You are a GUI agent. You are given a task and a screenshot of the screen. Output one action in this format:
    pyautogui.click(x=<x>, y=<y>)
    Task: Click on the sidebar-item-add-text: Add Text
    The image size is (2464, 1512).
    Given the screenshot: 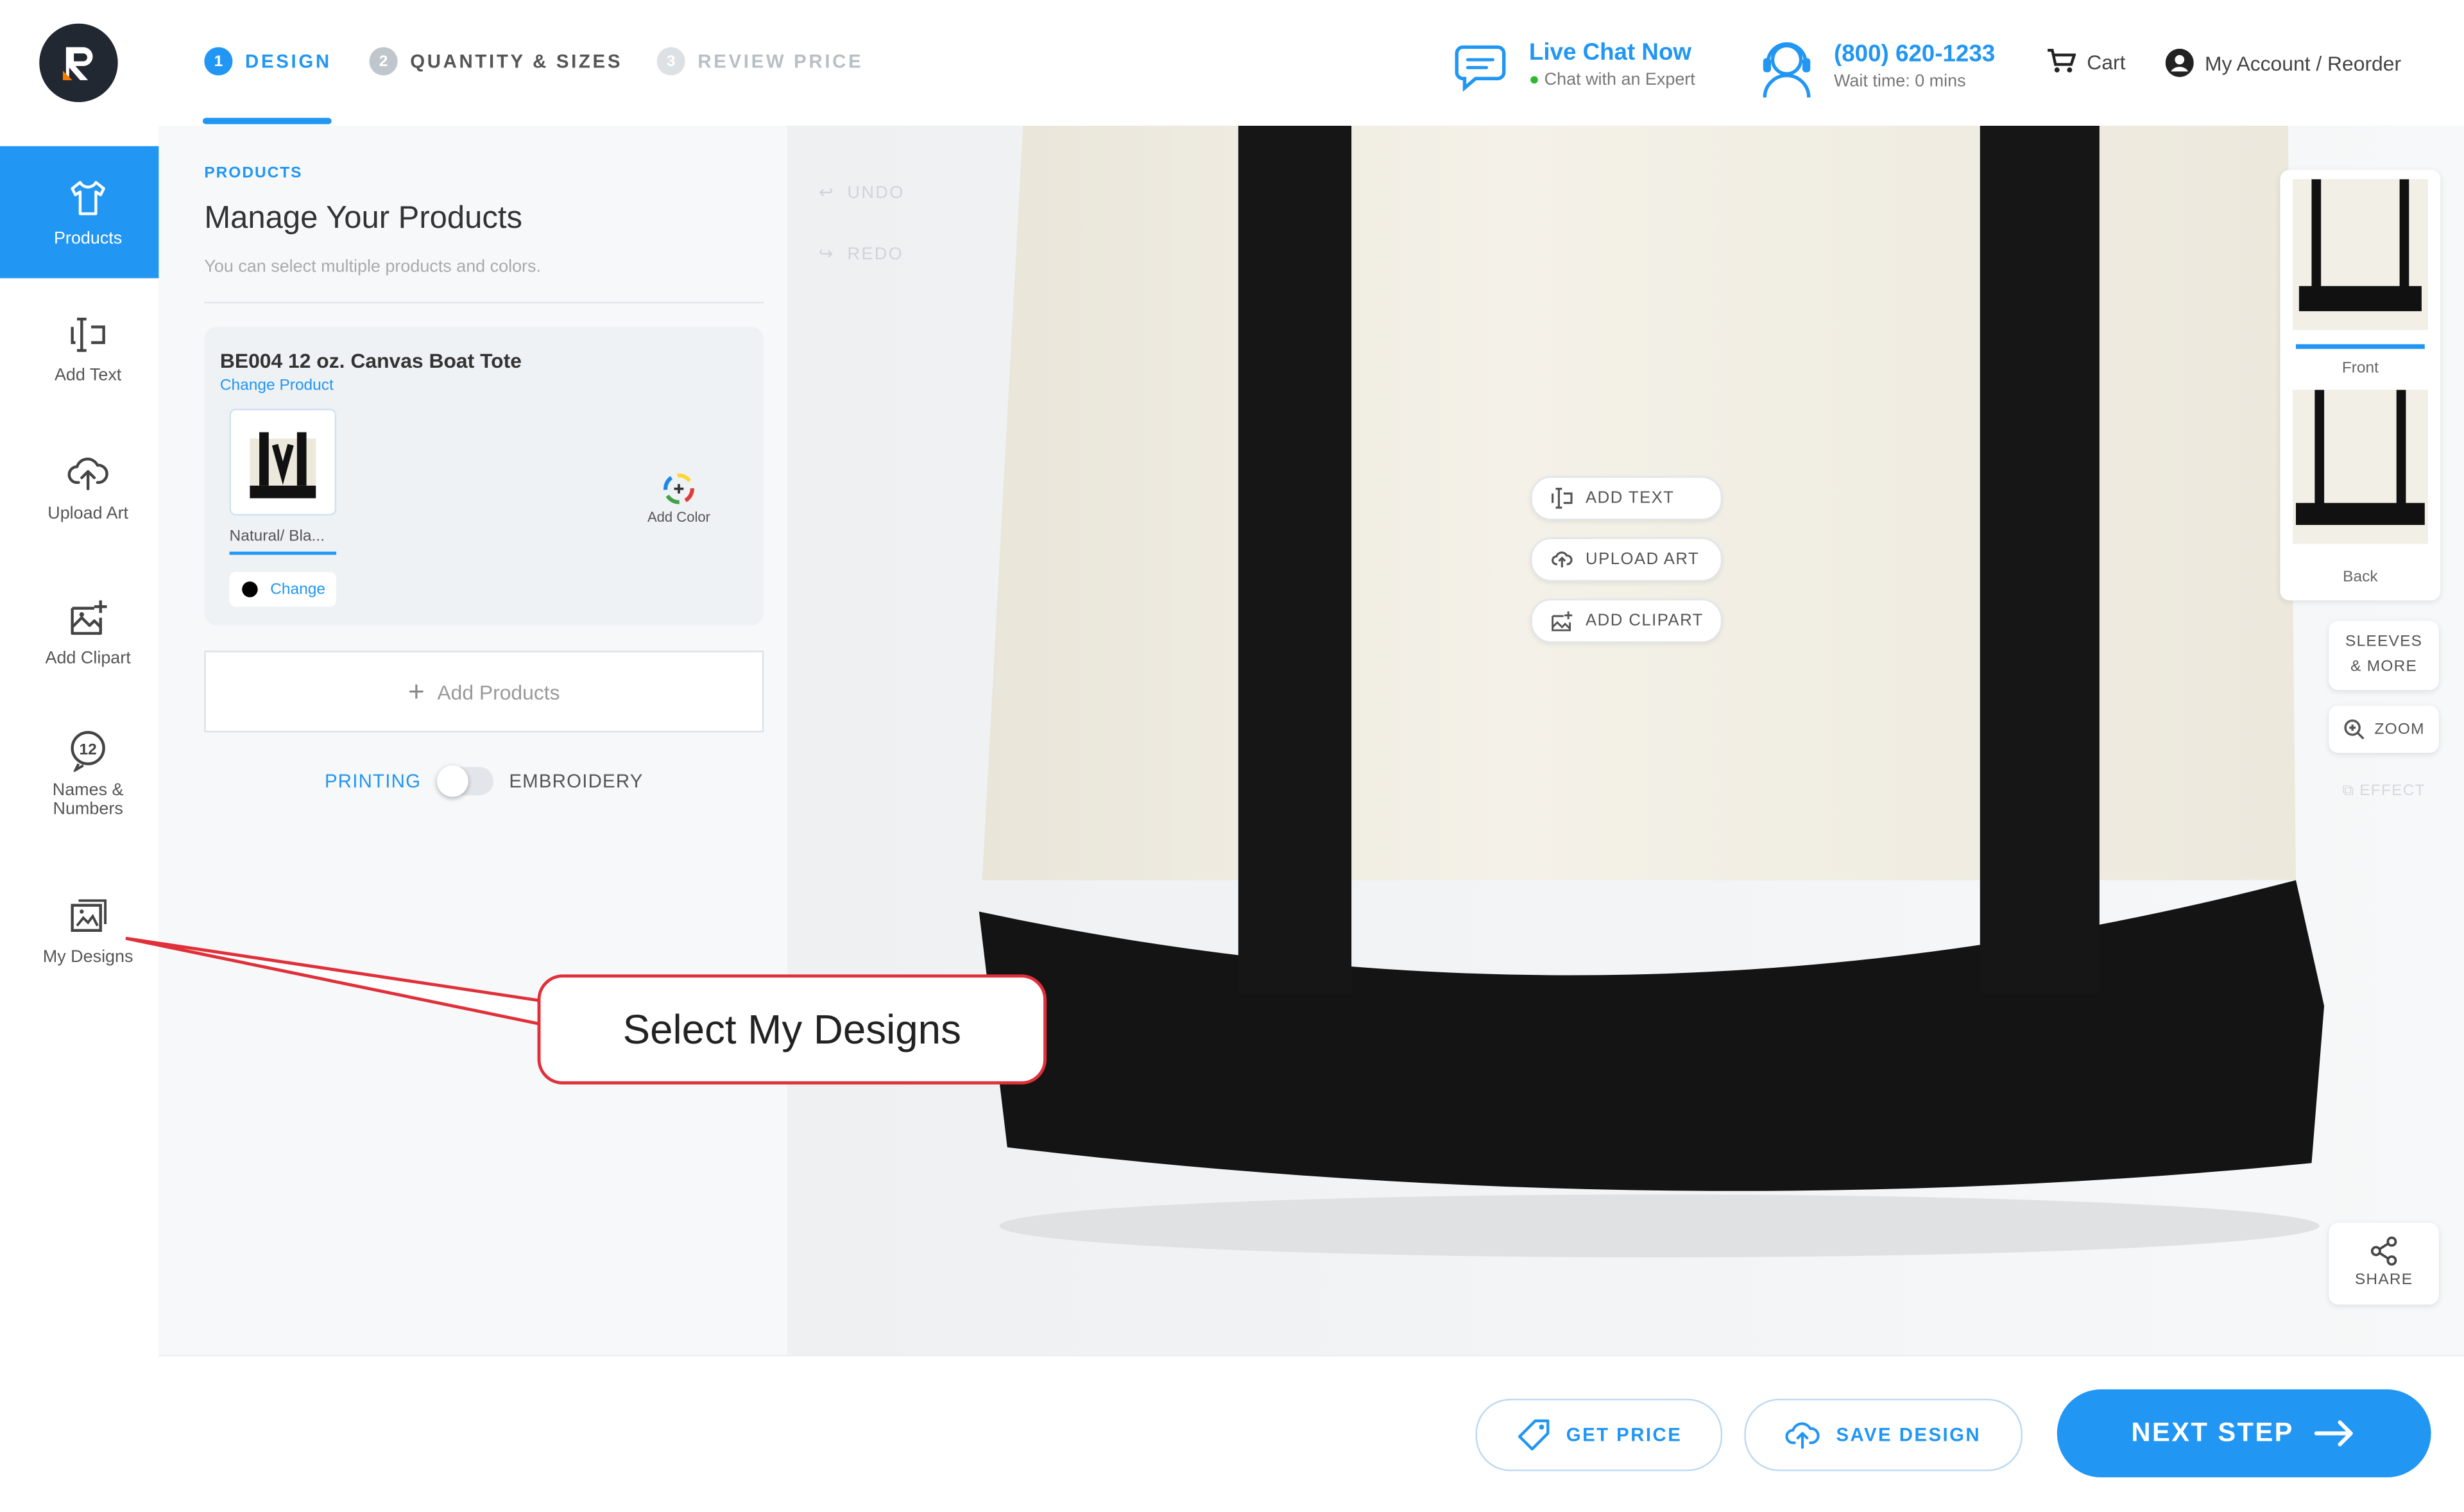 What is the action you would take?
    pyautogui.click(x=88, y=349)
    